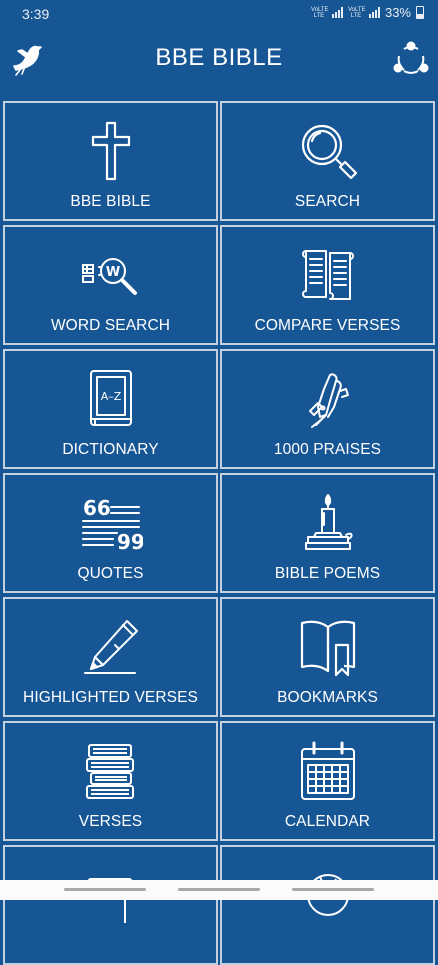 Image resolution: width=438 pixels, height=965 pixels. What do you see at coordinates (111, 151) in the screenshot?
I see `cross-icon` at bounding box center [111, 151].